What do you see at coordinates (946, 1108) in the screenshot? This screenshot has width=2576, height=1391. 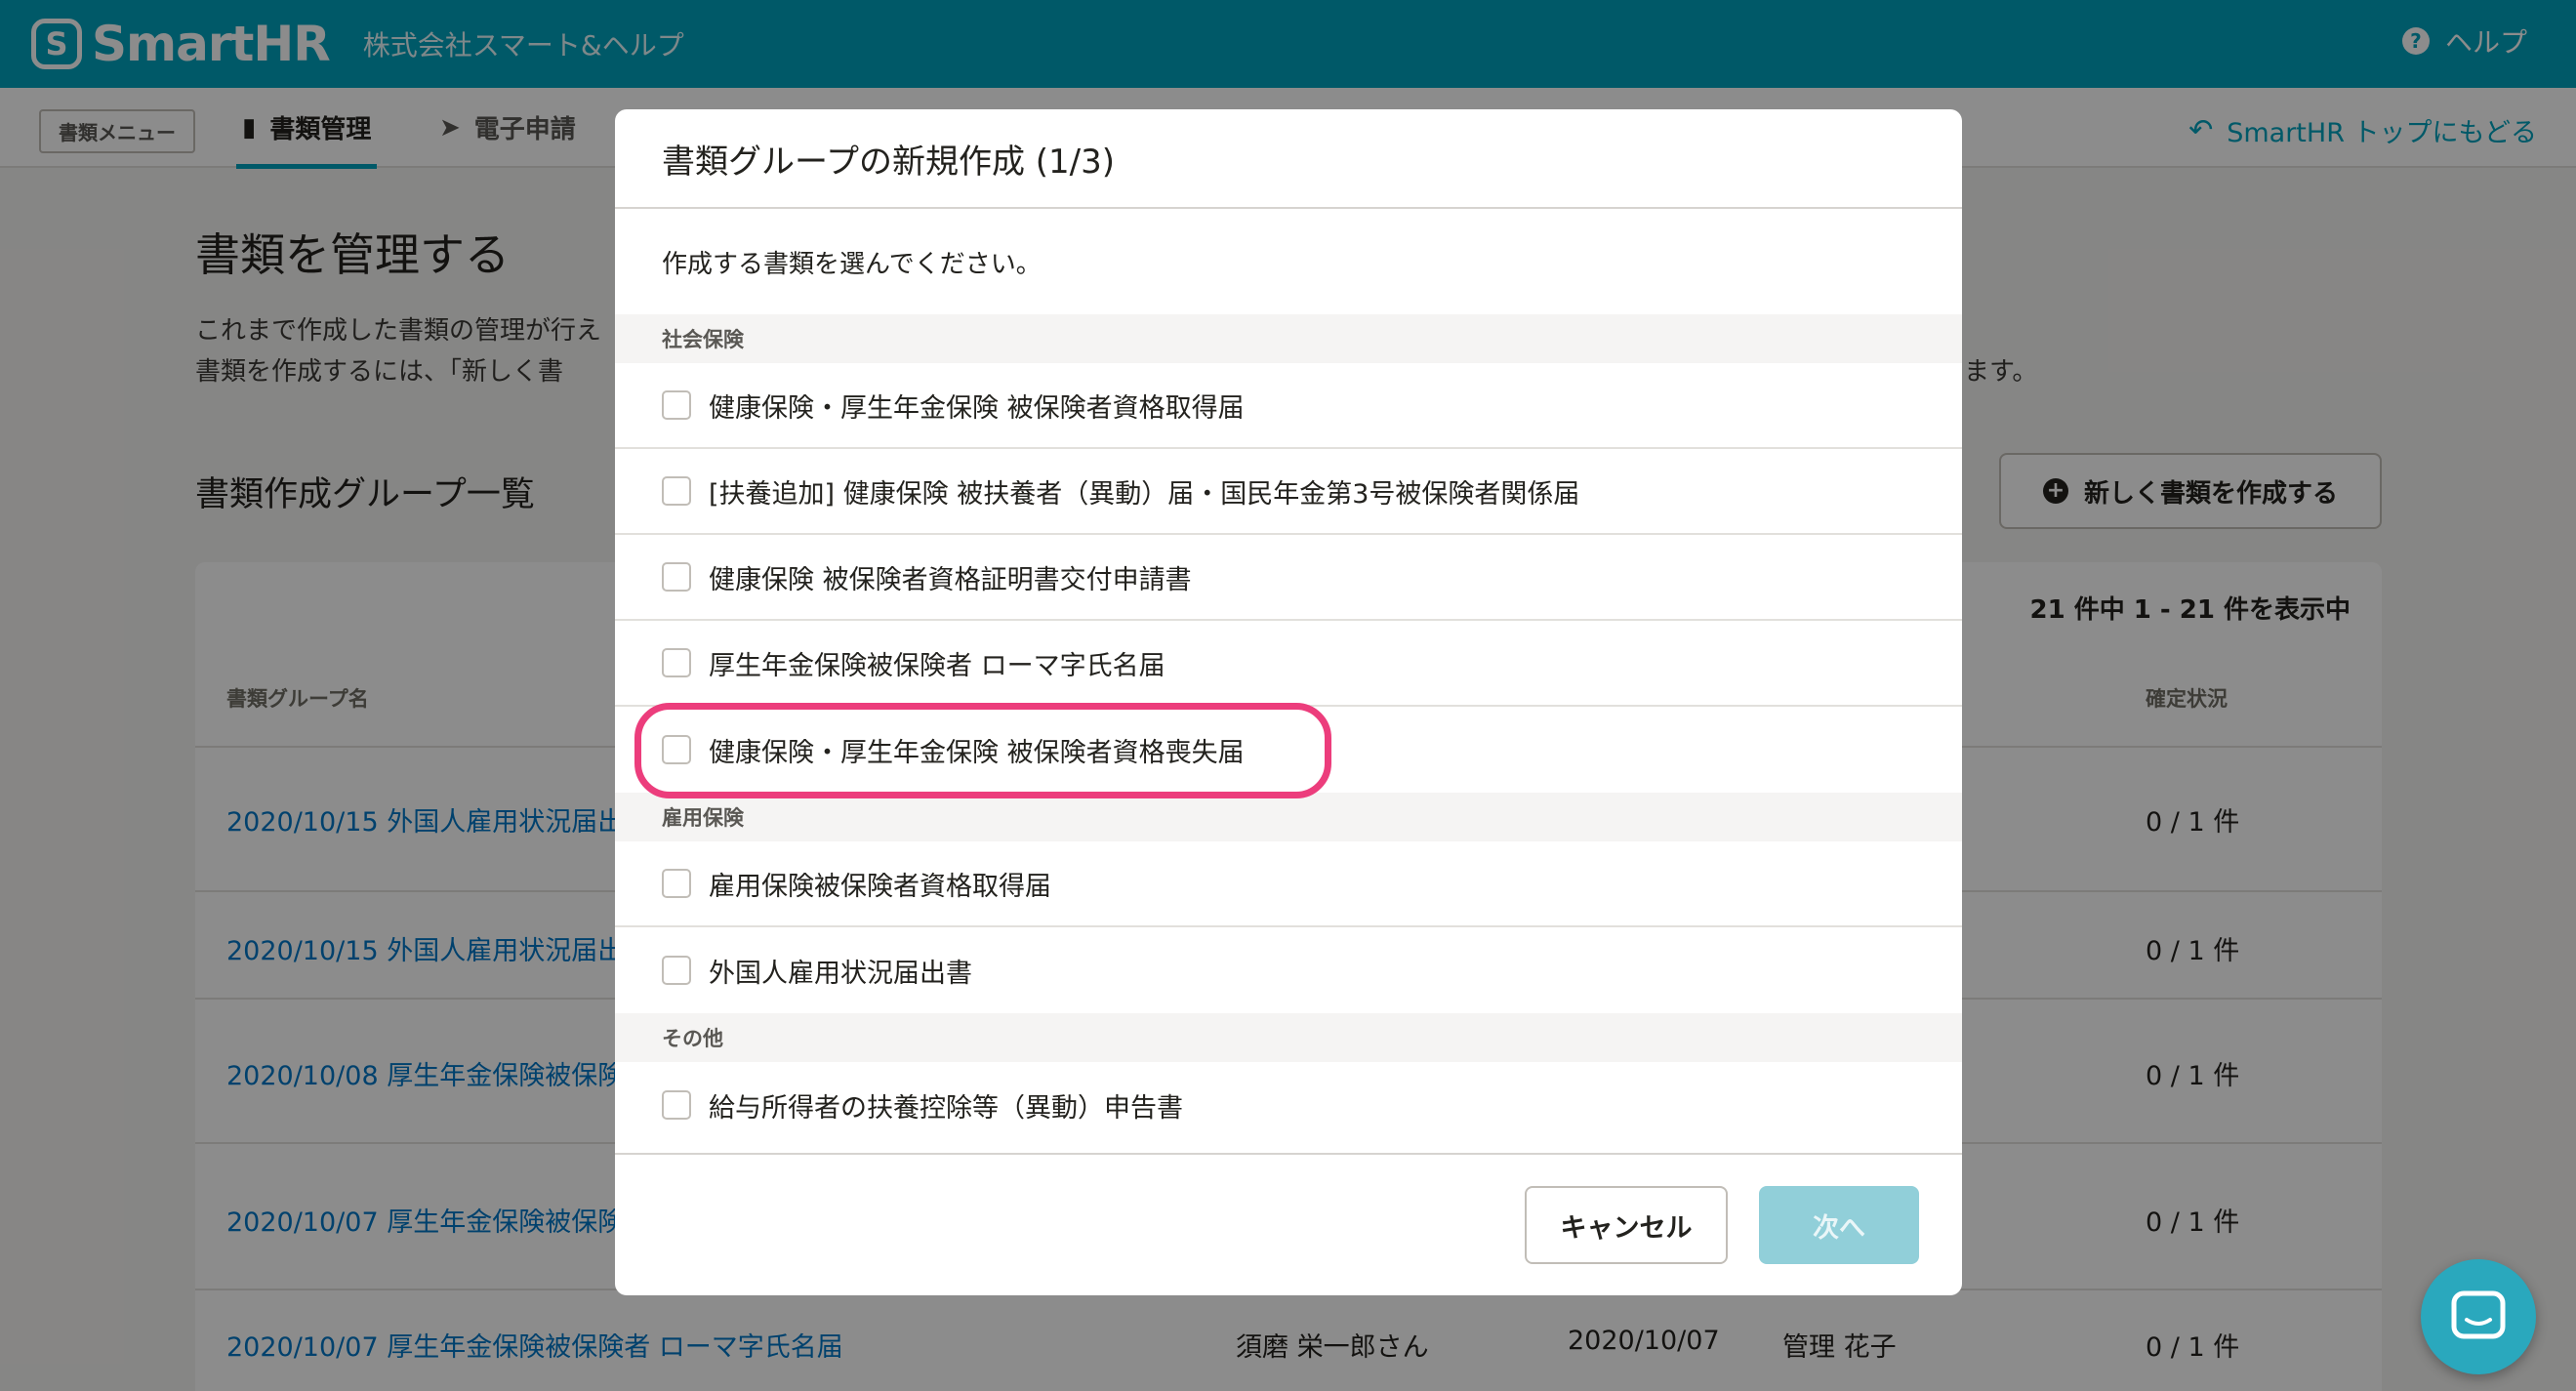 I see `option-label: 給与所得者の扶養控除等（異動）申告書` at bounding box center [946, 1108].